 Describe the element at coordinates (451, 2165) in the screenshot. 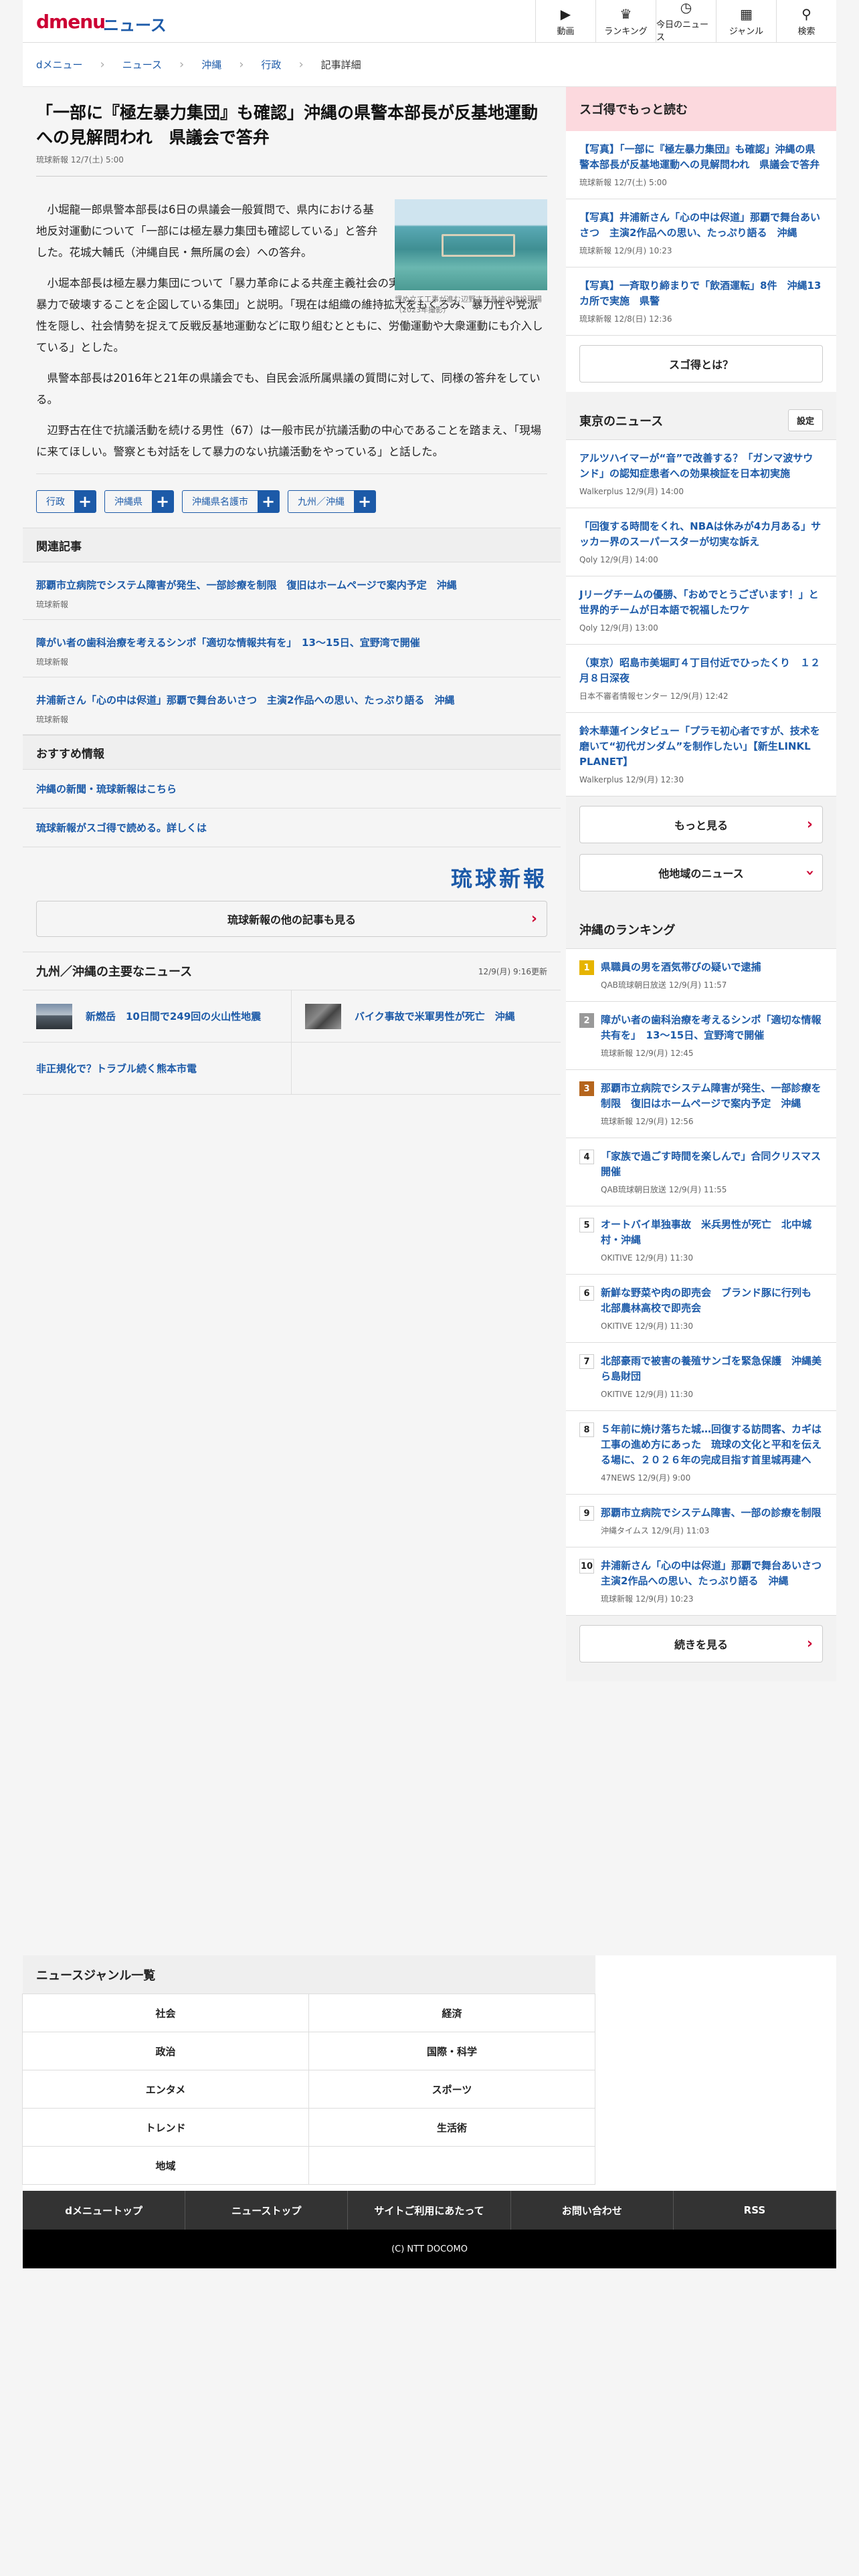

I see `genre-empty` at that location.